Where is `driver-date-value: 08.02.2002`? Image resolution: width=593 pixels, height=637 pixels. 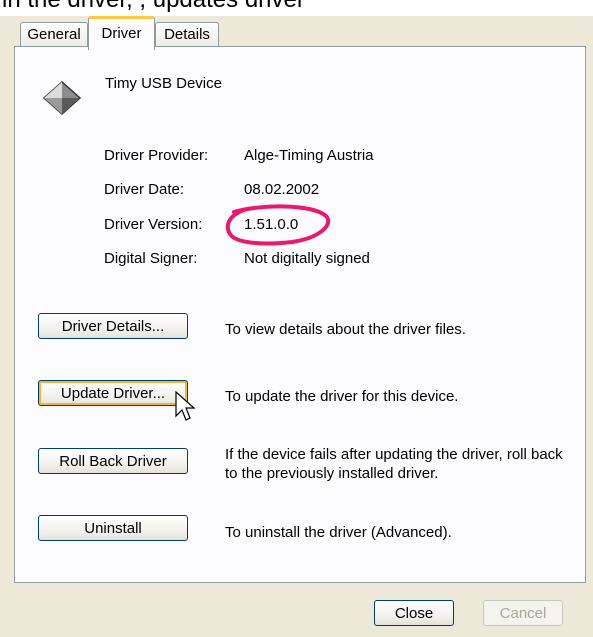 driver-date-value: 08.02.2002 is located at coordinates (282, 189).